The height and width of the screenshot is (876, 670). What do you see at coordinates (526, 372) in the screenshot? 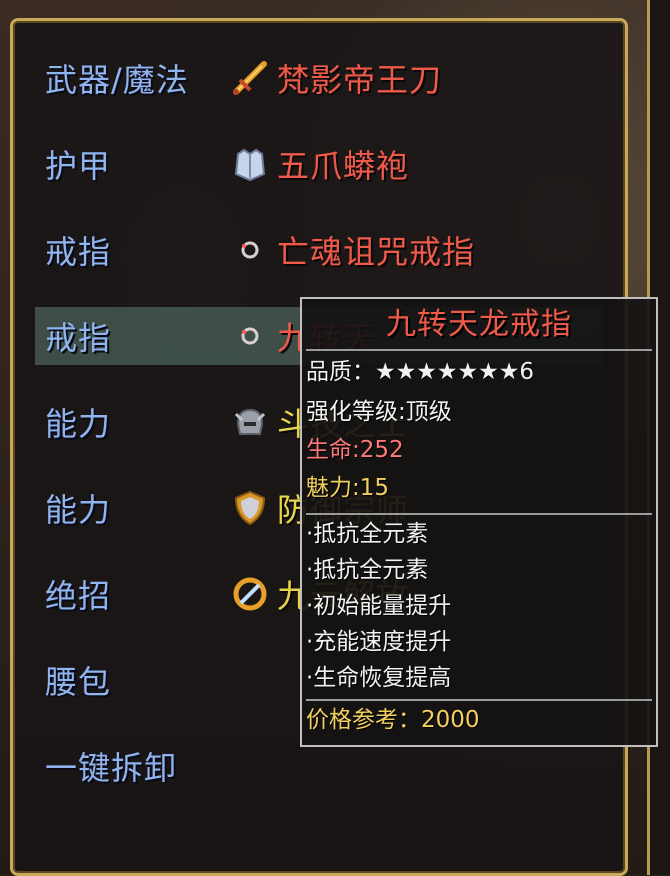
I see `quality-level: 6` at bounding box center [526, 372].